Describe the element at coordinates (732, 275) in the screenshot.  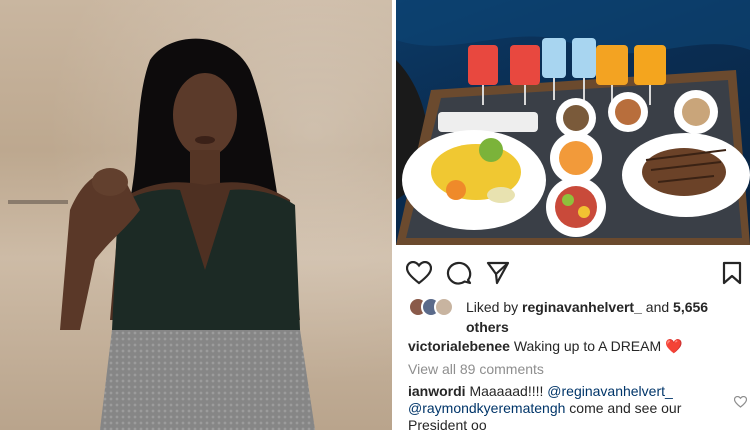
I see `bookmark-icon` at that location.